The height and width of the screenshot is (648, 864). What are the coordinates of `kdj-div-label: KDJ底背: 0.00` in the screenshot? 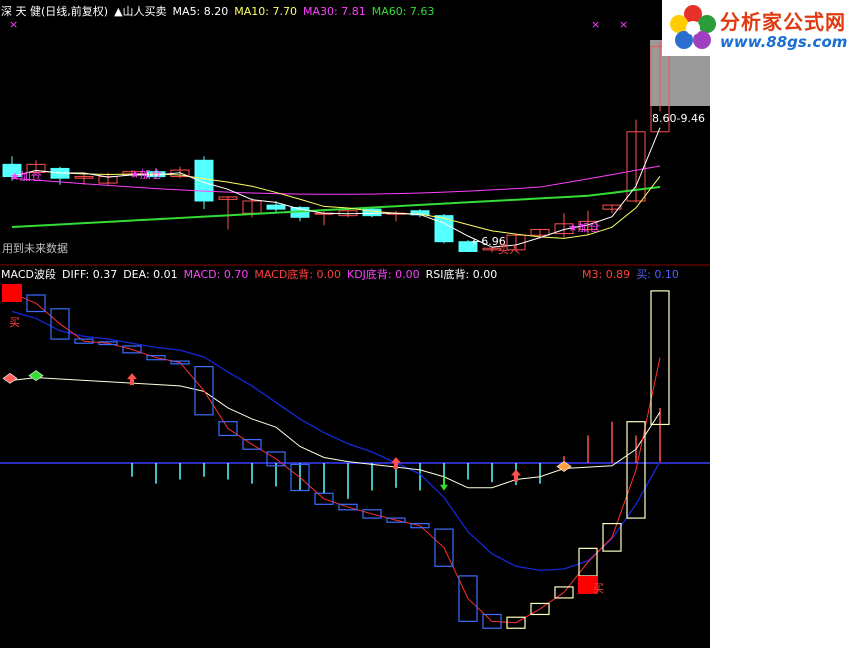 It's located at (383, 274).